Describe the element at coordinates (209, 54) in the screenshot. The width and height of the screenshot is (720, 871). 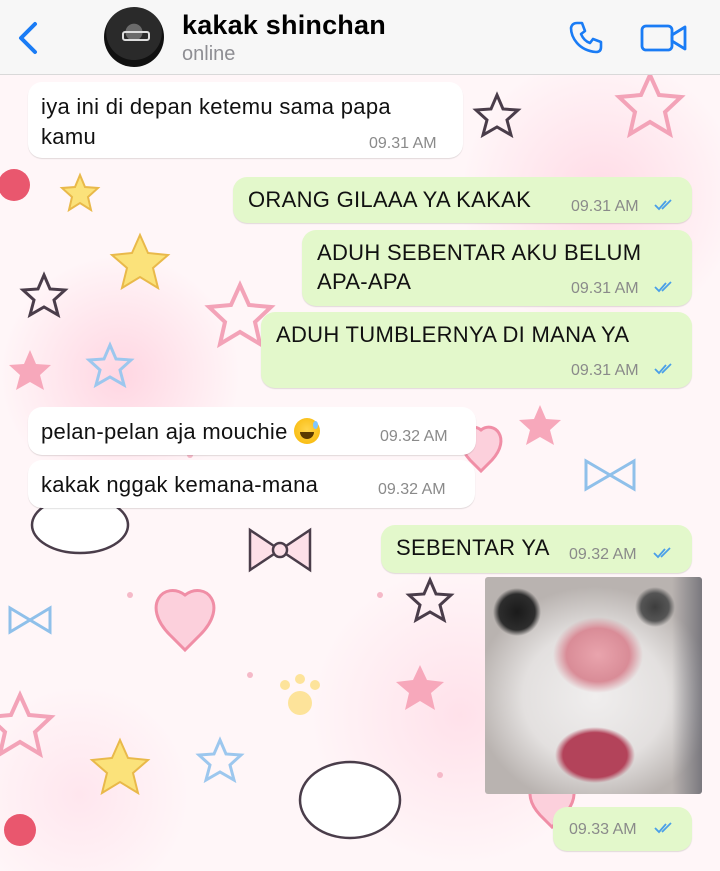
I see `contact-status: online` at that location.